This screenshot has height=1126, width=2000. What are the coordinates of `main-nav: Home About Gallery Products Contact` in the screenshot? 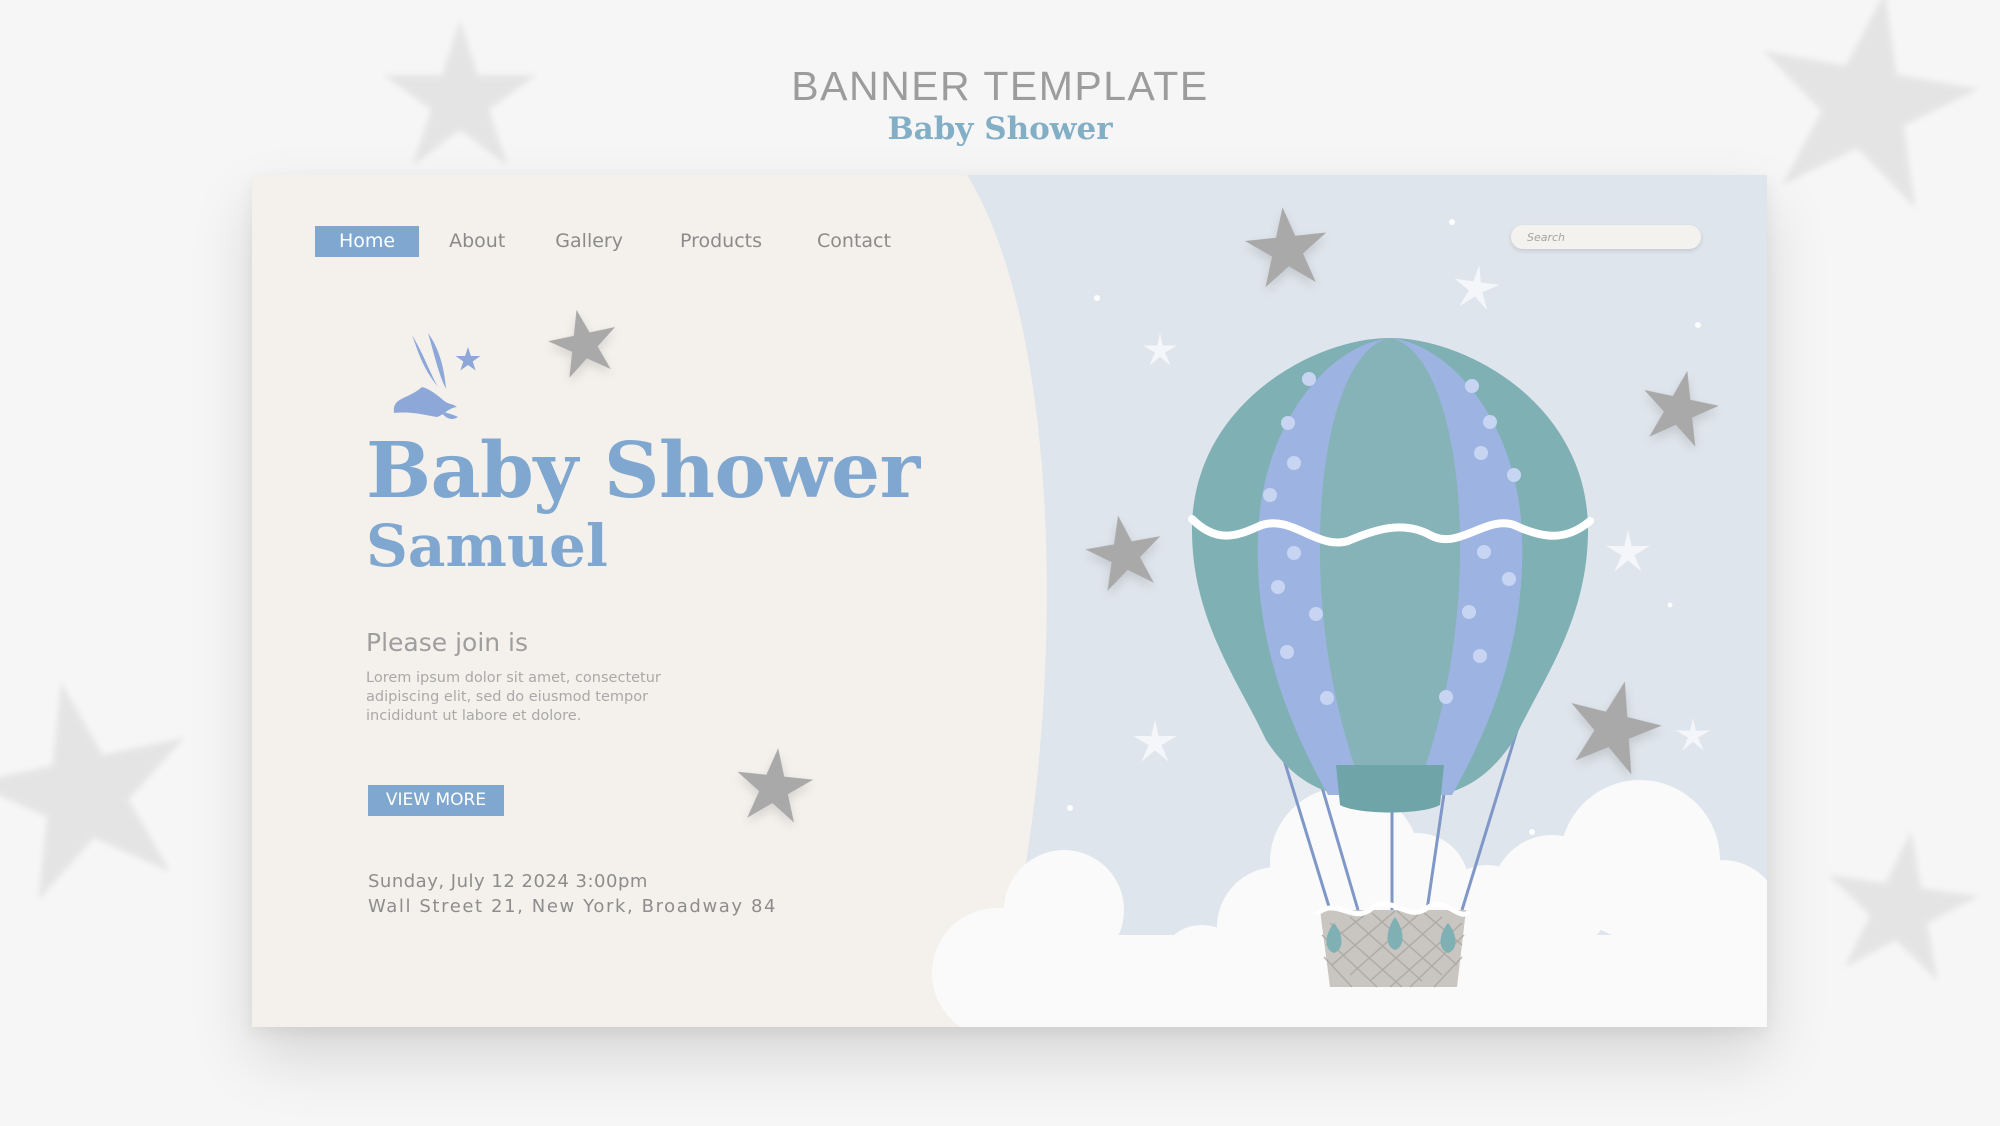 It's located at (603, 241).